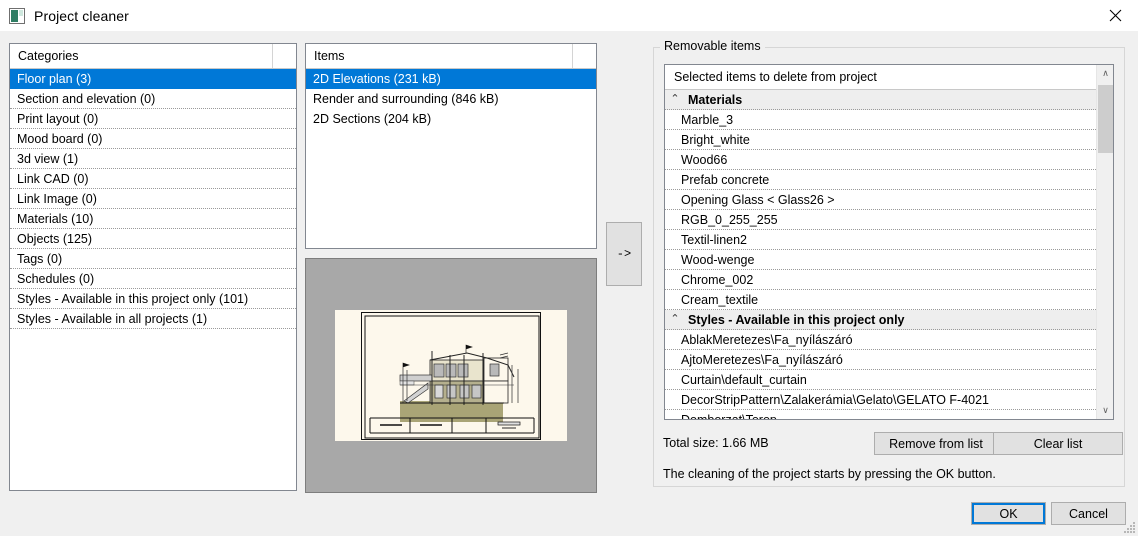 The height and width of the screenshot is (536, 1138). I want to click on item-row: Render and surrounding (846 kB), so click(451, 99).